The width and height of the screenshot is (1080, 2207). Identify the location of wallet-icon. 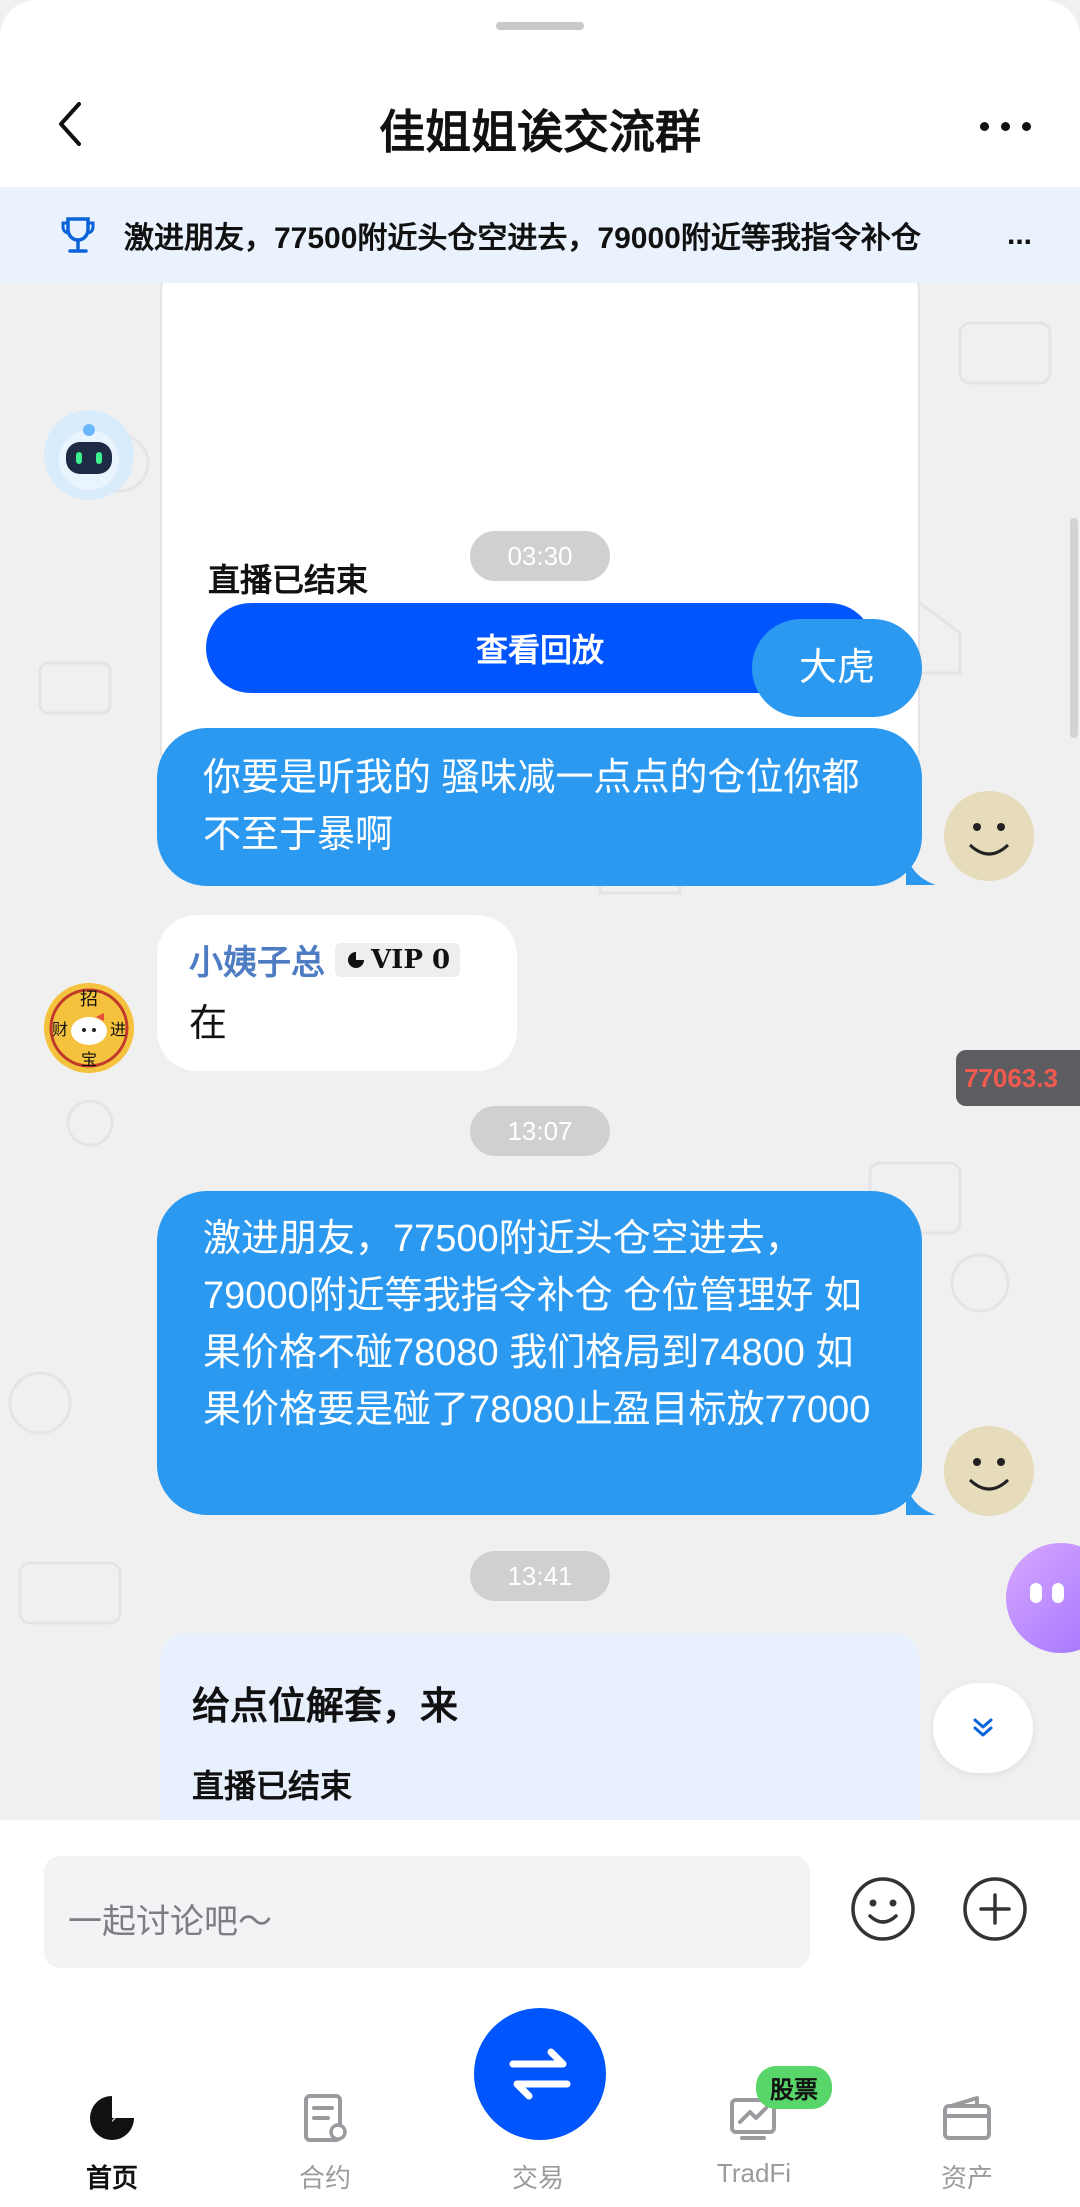
(967, 2118).